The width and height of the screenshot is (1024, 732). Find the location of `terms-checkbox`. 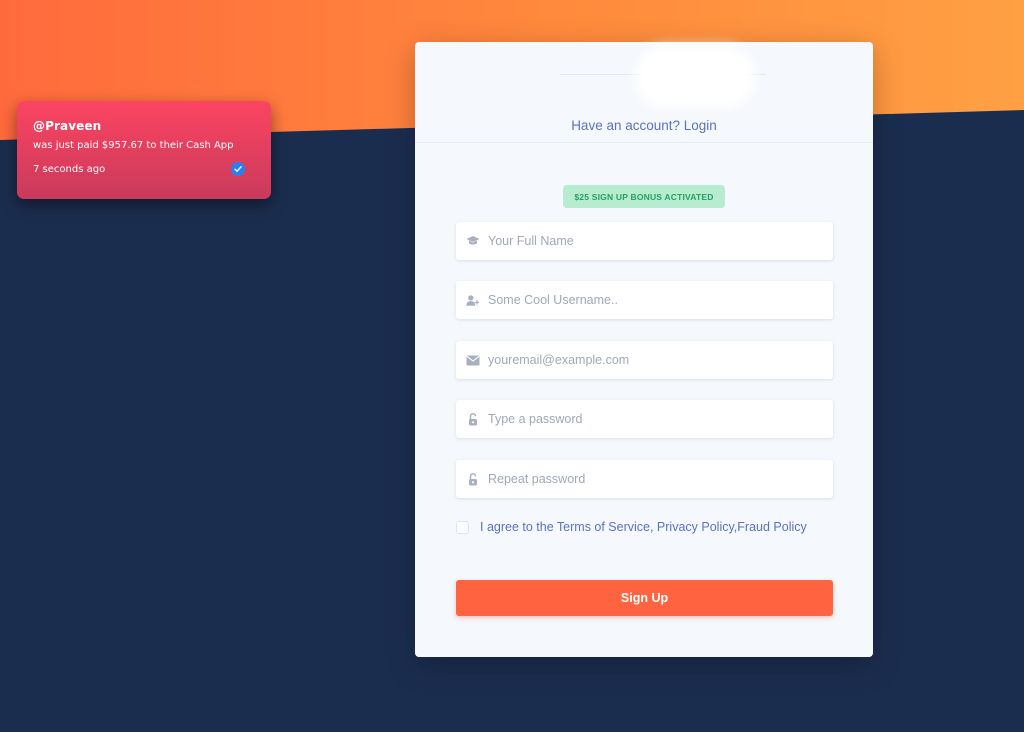

terms-checkbox is located at coordinates (462, 527).